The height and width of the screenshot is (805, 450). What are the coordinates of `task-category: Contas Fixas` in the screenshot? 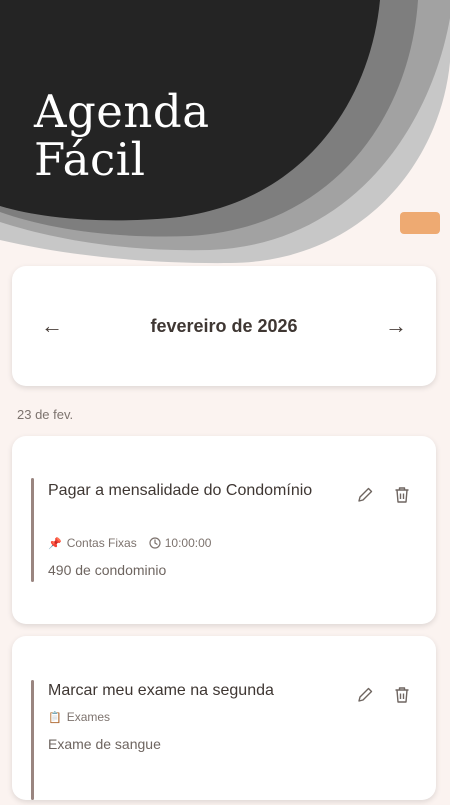 It's located at (101, 543).